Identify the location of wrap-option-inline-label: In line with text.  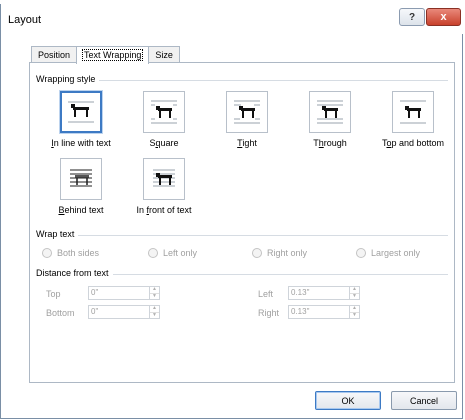
(81, 143).